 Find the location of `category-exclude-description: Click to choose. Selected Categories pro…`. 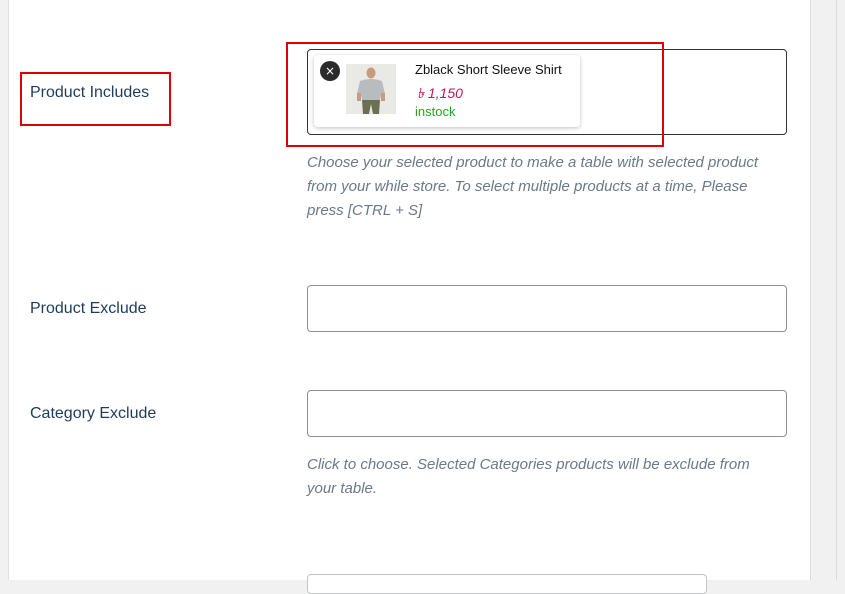

category-exclude-description: Click to choose. Selected Categories pro… is located at coordinates (528, 476).